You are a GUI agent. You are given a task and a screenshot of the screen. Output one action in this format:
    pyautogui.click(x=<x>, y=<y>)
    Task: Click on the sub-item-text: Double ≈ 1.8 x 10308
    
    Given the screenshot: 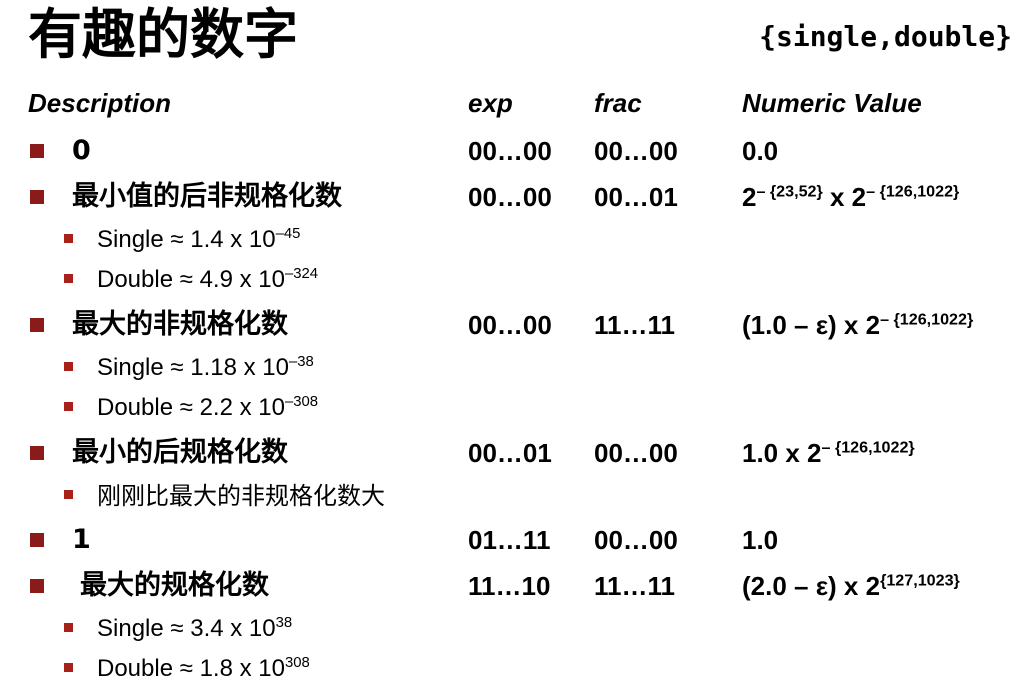 What is the action you would take?
    pyautogui.click(x=203, y=668)
    